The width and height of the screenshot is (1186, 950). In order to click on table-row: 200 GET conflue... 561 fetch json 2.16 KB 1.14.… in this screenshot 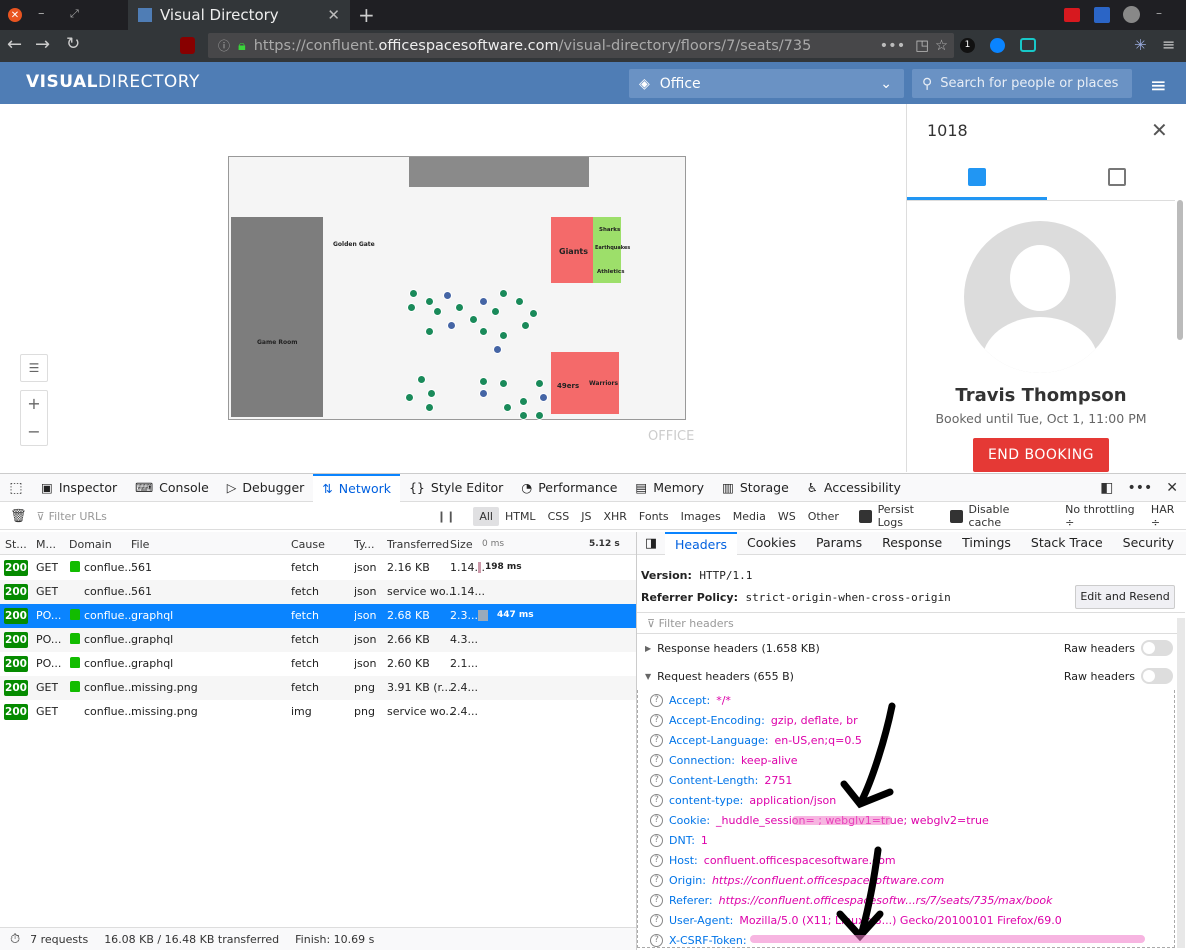, I will do `click(318, 568)`.